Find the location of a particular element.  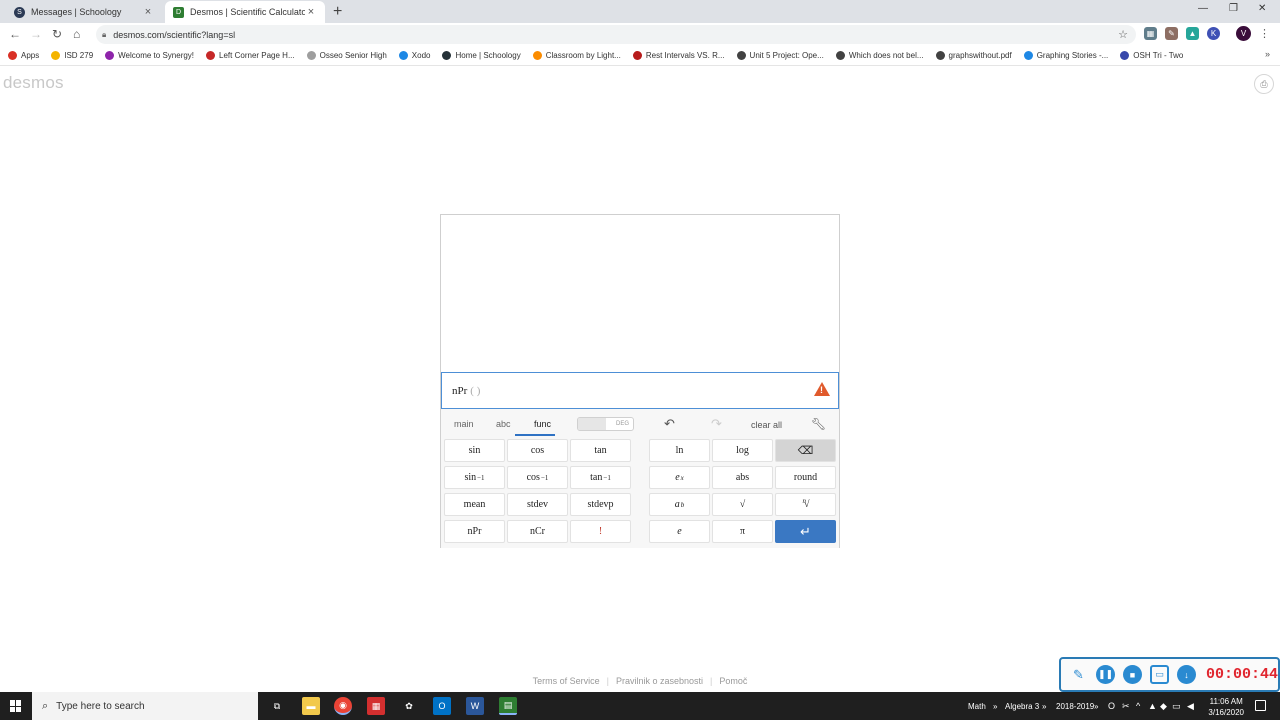

deg-rad-toggle: DEG is located at coordinates (605, 424).